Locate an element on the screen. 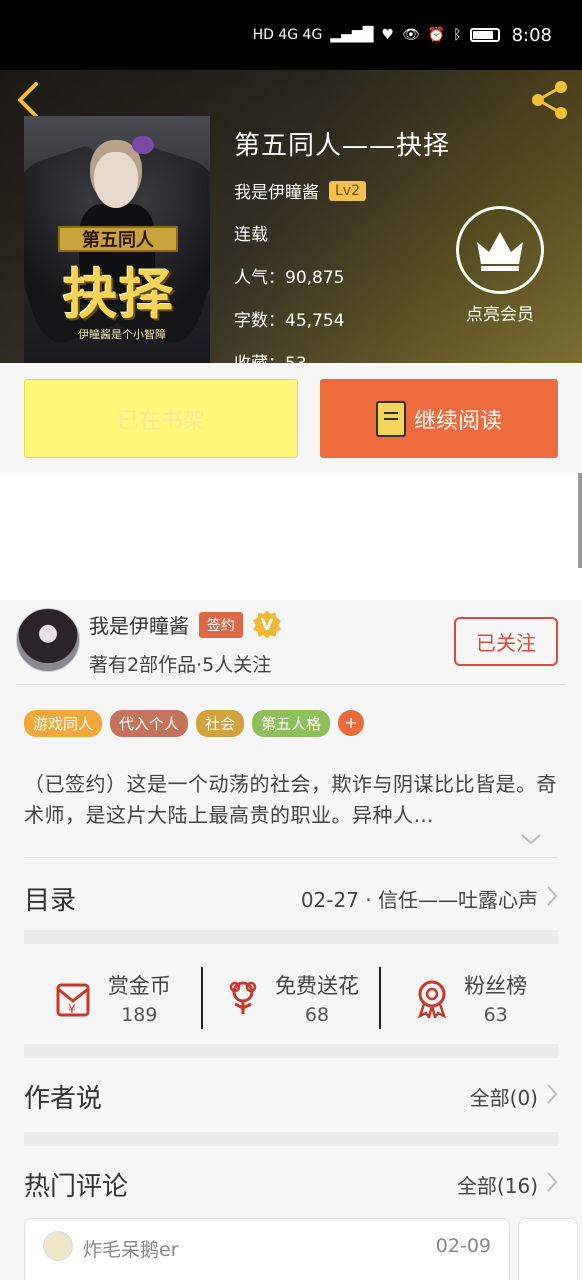 This screenshot has width=582, height=1280. cover-band-text: 第五同人 is located at coordinates (118, 239).